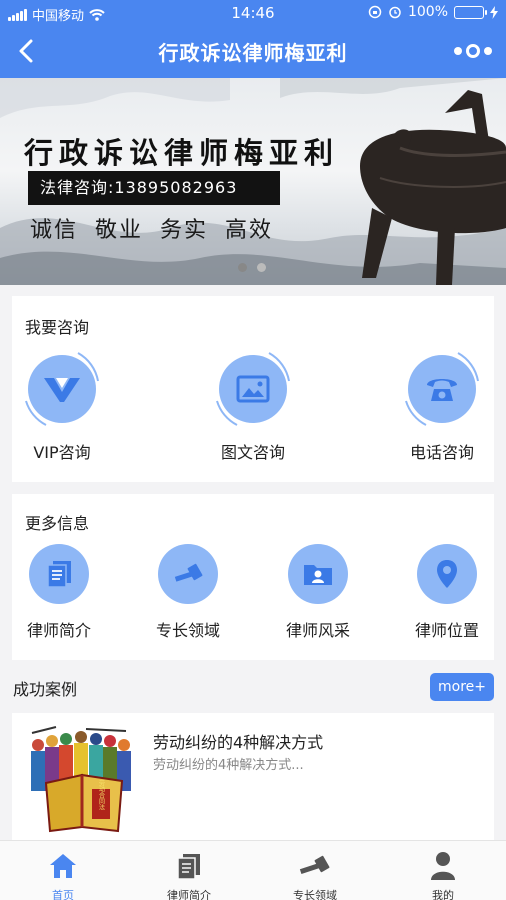  I want to click on image-consult-label: 图文咨询, so click(252, 452).